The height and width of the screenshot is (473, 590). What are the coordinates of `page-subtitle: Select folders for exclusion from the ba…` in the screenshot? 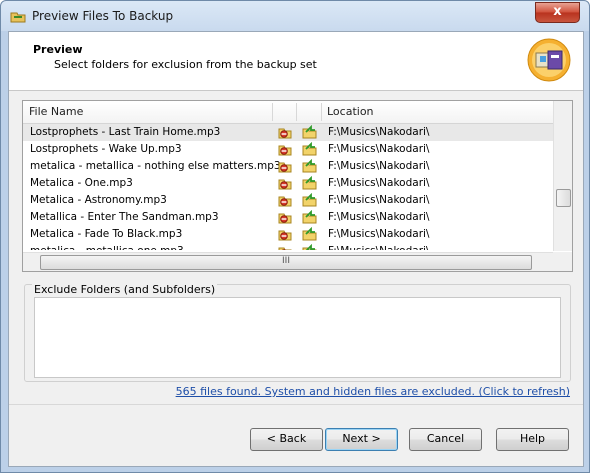 It's located at (185, 64).